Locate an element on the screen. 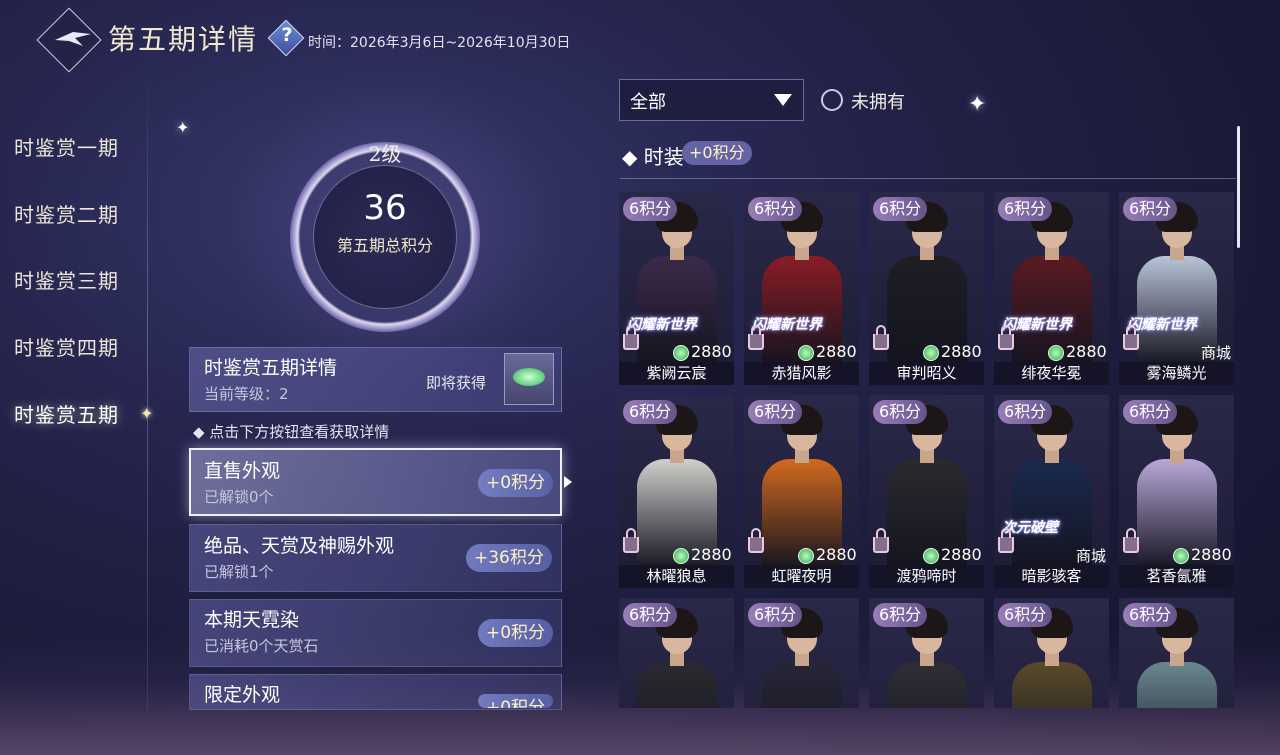 The height and width of the screenshot is (755, 1280). category-title: 限定外观 is located at coordinates (242, 695).